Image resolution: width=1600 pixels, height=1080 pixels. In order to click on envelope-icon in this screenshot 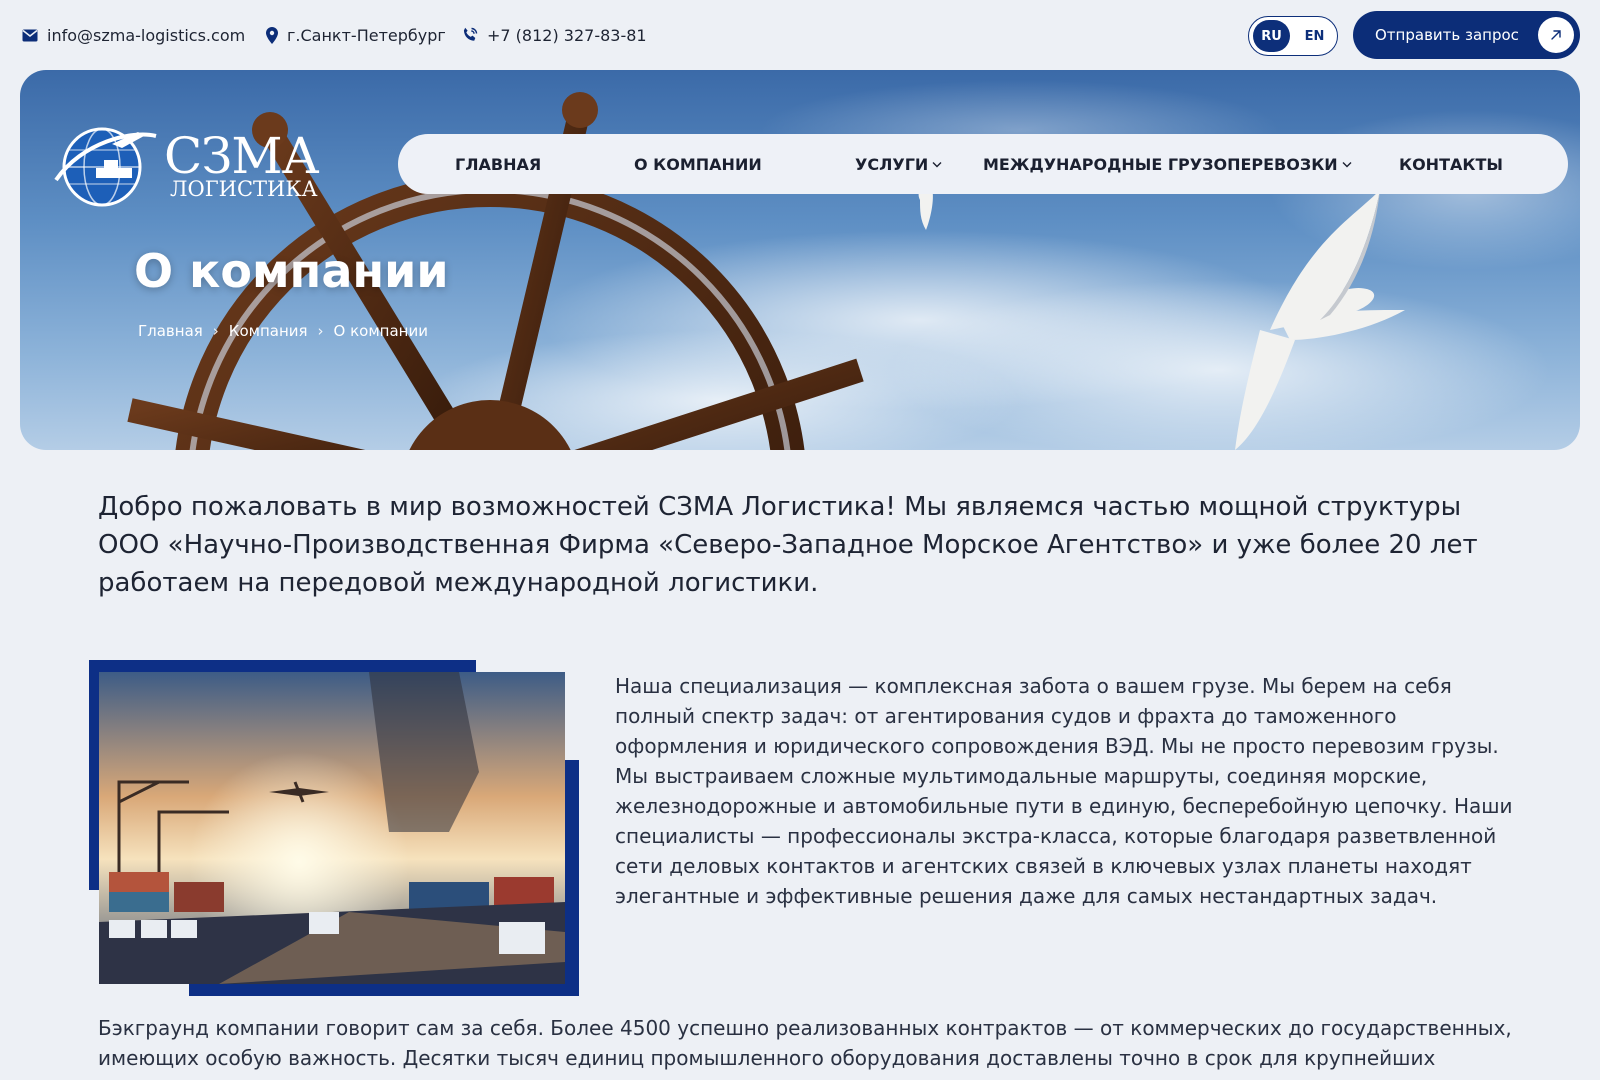, I will do `click(30, 35)`.